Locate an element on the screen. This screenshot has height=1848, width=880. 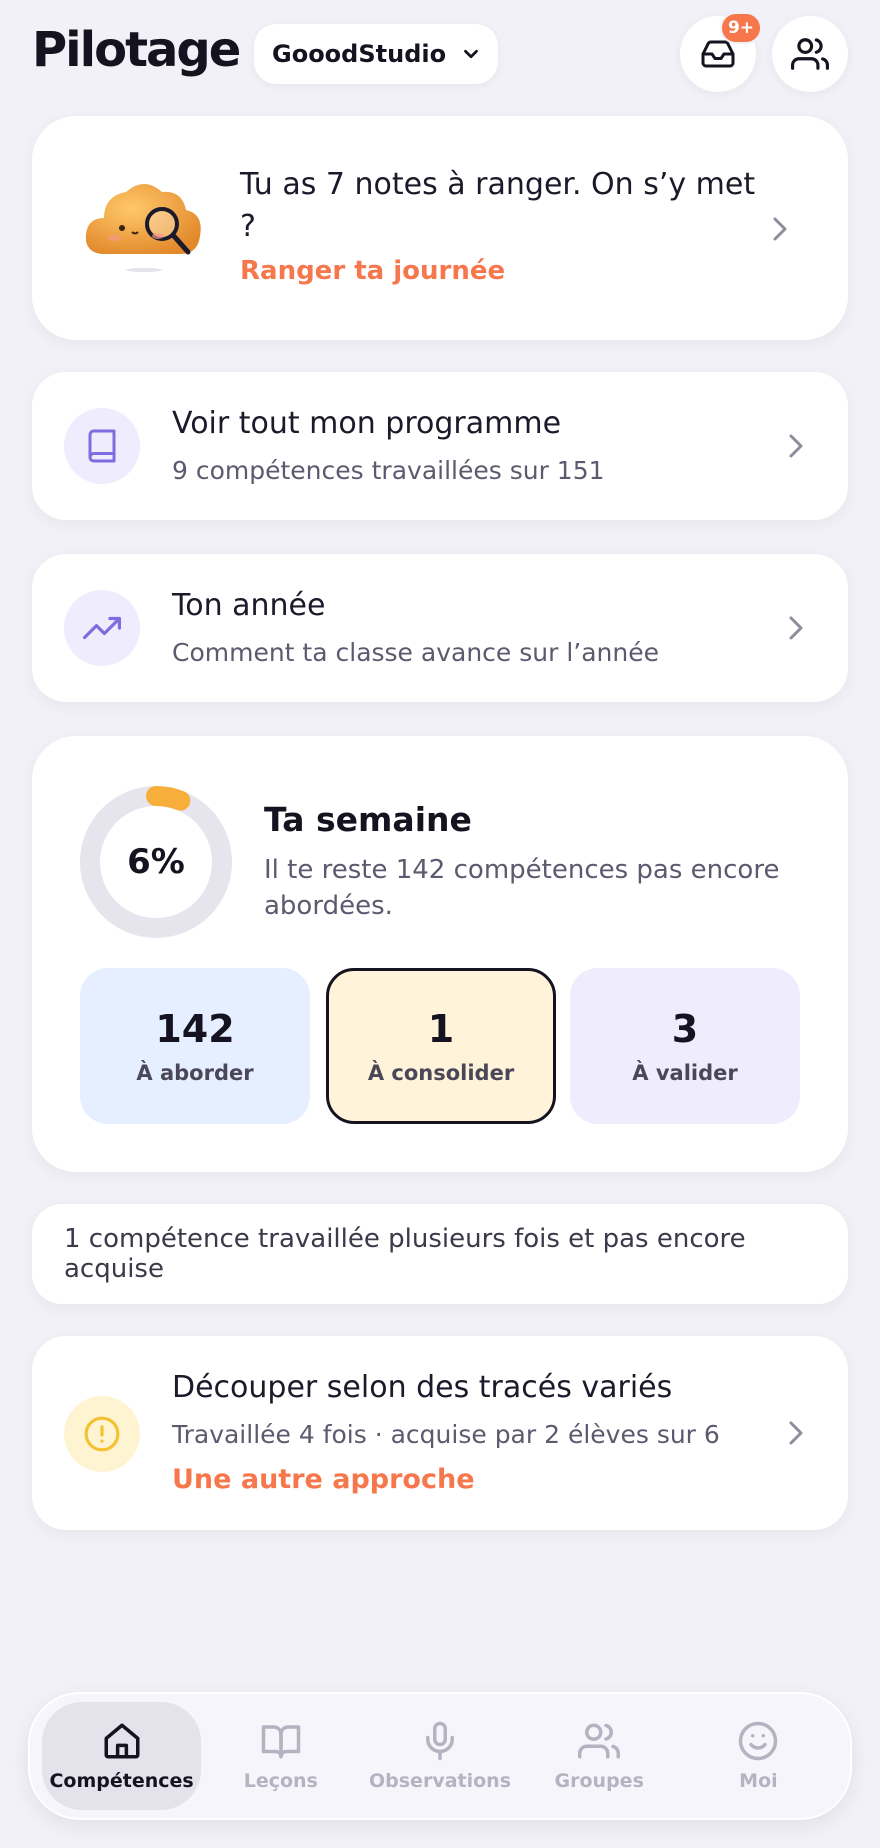
users-button is located at coordinates (810, 54).